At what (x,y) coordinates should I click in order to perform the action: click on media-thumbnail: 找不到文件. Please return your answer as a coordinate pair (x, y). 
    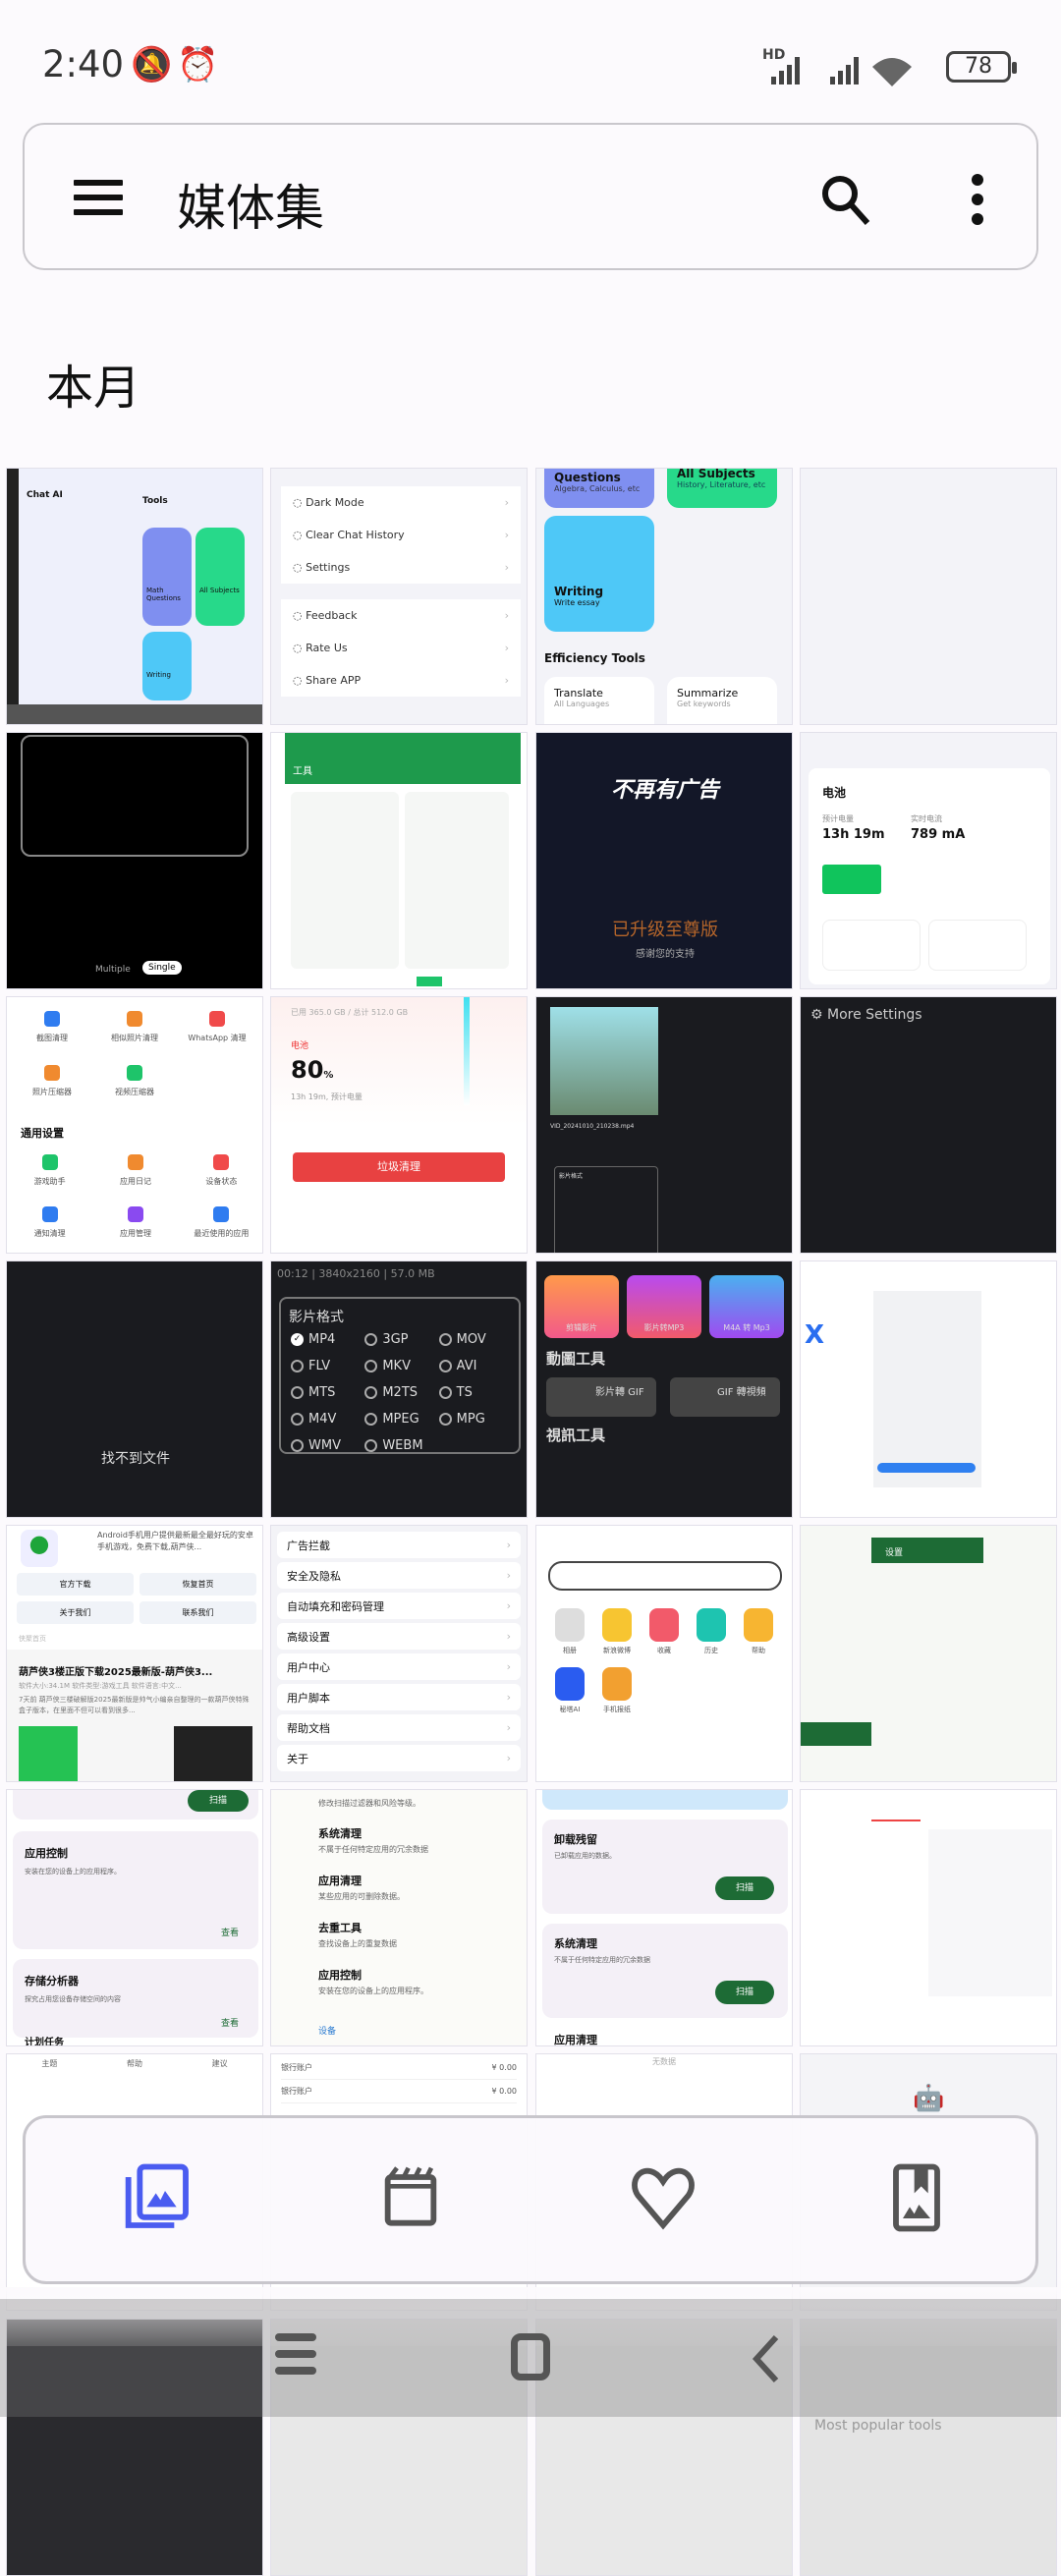
    Looking at the image, I should click on (134, 1389).